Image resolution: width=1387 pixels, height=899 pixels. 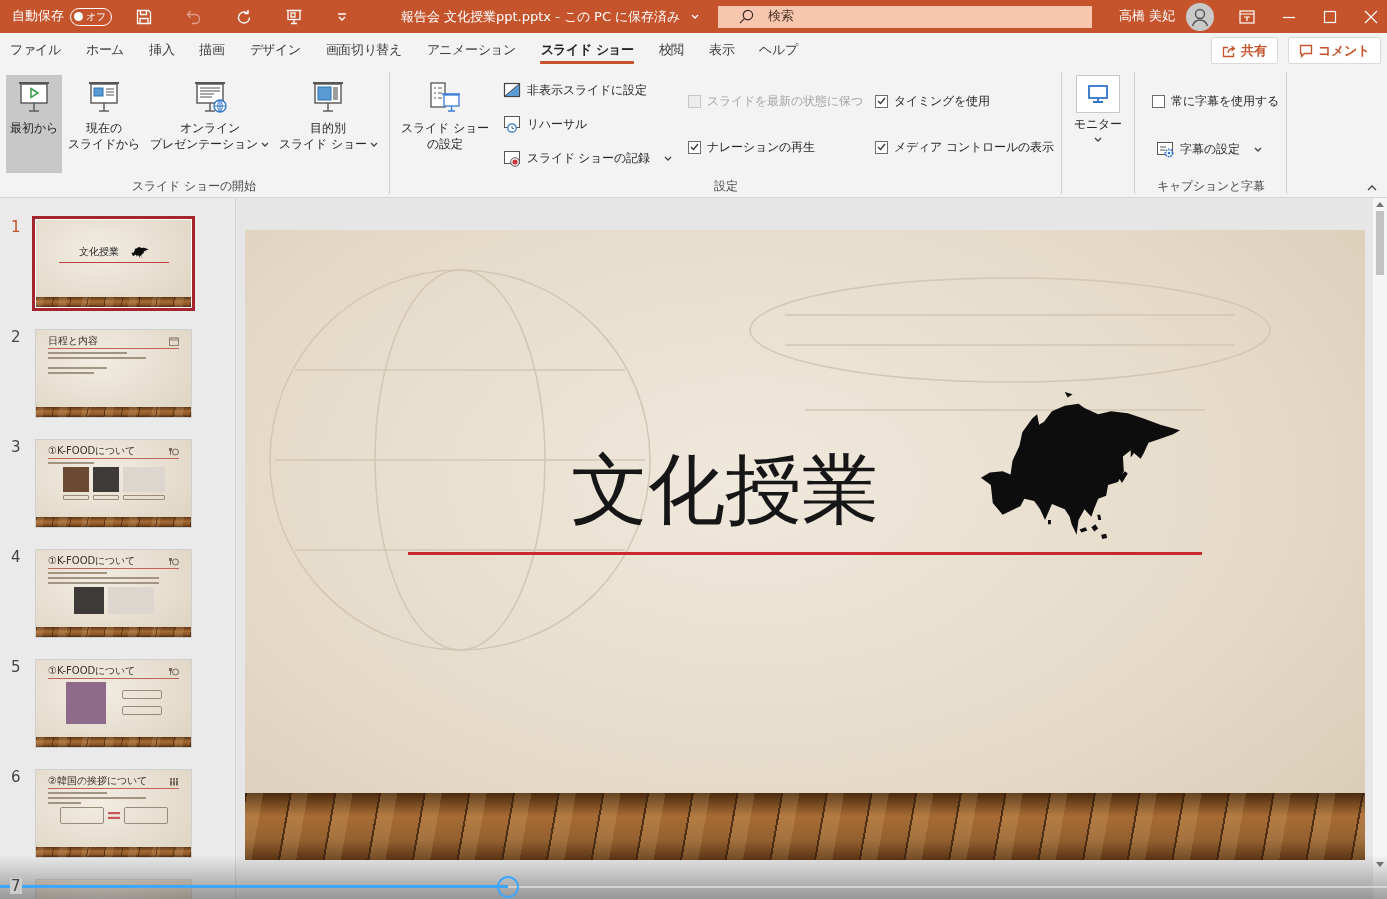 I want to click on ribbon-tab: 校閲, so click(x=671, y=50).